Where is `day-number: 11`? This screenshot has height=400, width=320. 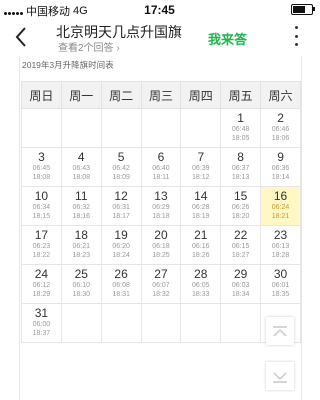 day-number: 11 is located at coordinates (81, 196).